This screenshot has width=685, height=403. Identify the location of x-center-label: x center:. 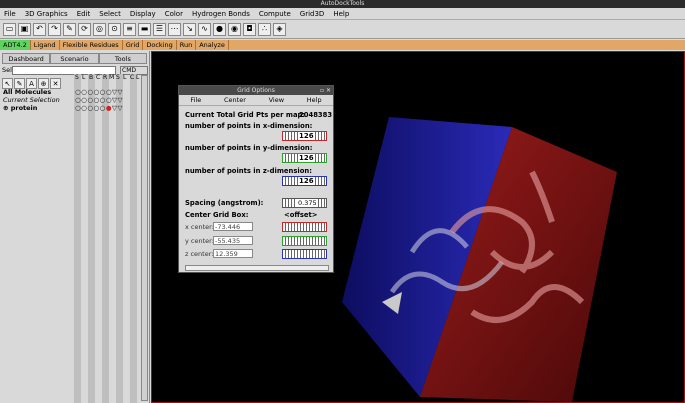
(199, 227).